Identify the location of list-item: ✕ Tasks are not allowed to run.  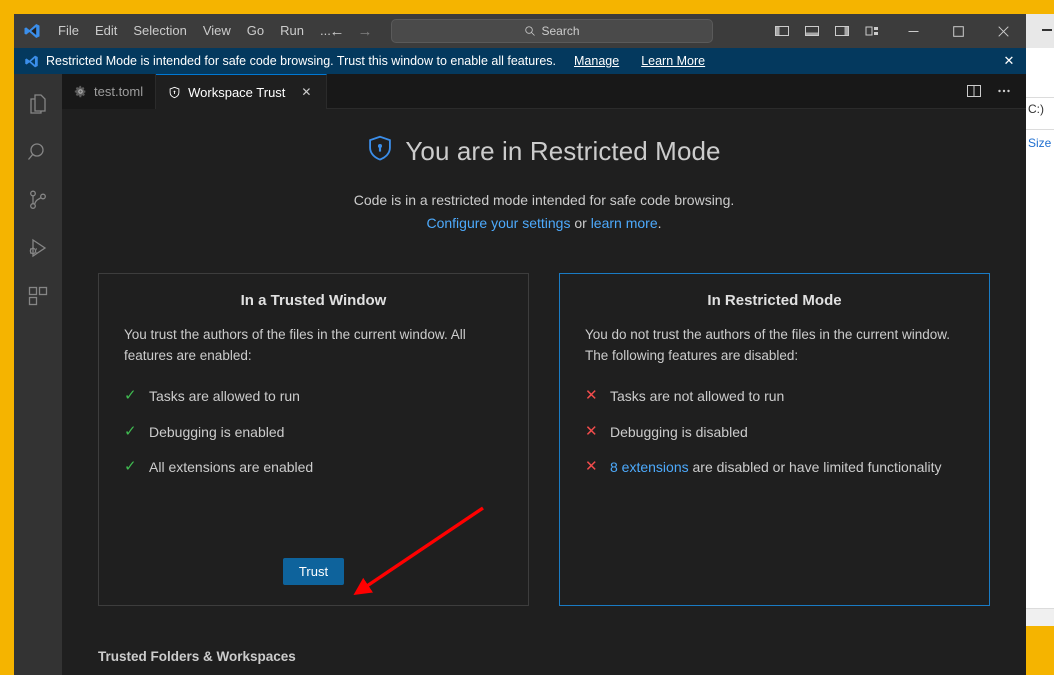
(774, 396).